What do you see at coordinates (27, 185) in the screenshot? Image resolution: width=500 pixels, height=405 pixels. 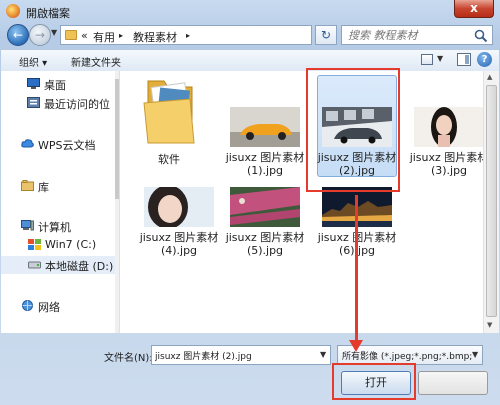 I see `library-icon` at bounding box center [27, 185].